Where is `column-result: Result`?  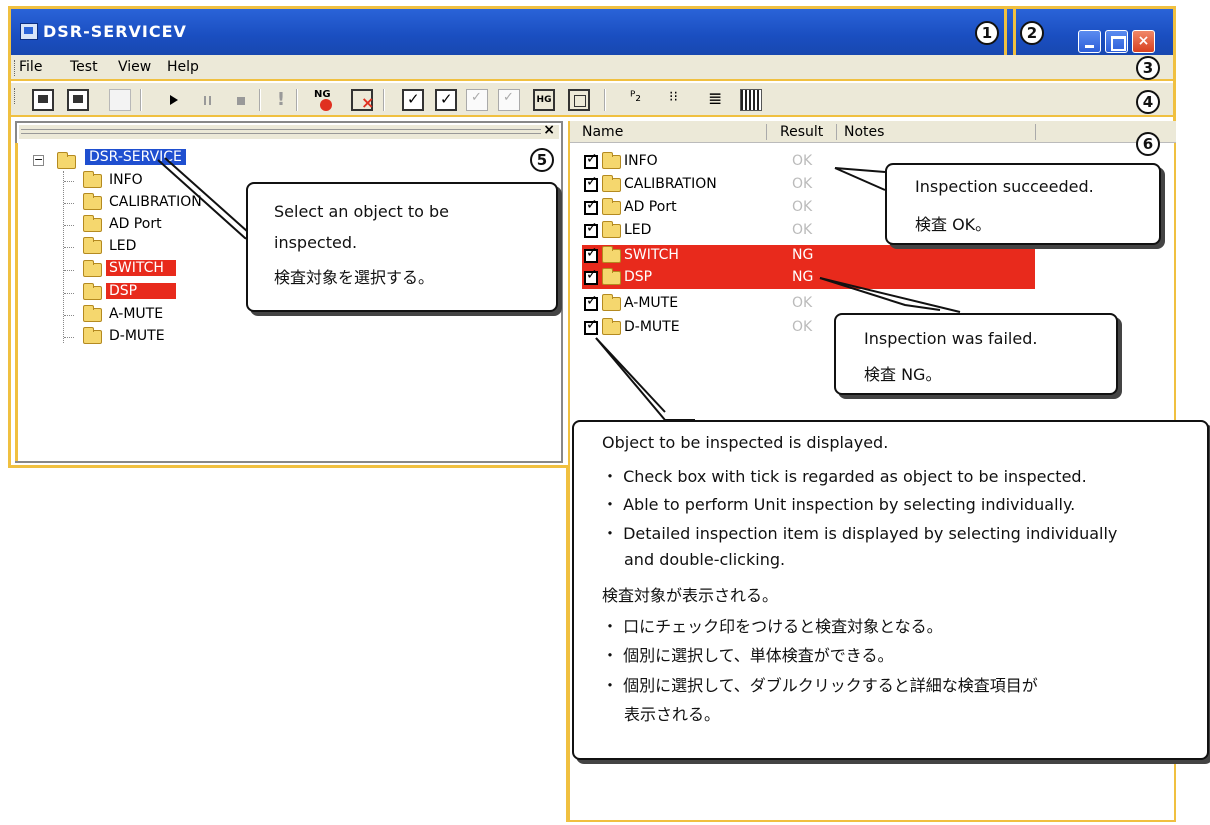 column-result: Result is located at coordinates (801, 132).